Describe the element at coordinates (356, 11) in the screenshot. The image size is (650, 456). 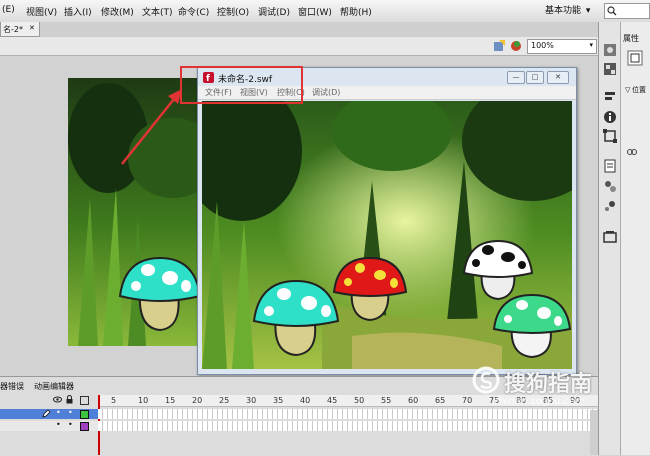
I see `menu-help: 帮助(H)` at that location.